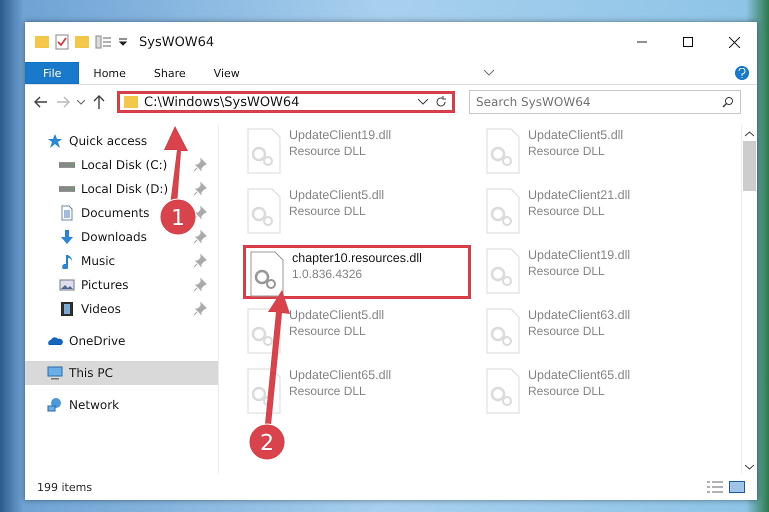 Image resolution: width=769 pixels, height=512 pixels. I want to click on ribbon-tab: Share, so click(170, 73).